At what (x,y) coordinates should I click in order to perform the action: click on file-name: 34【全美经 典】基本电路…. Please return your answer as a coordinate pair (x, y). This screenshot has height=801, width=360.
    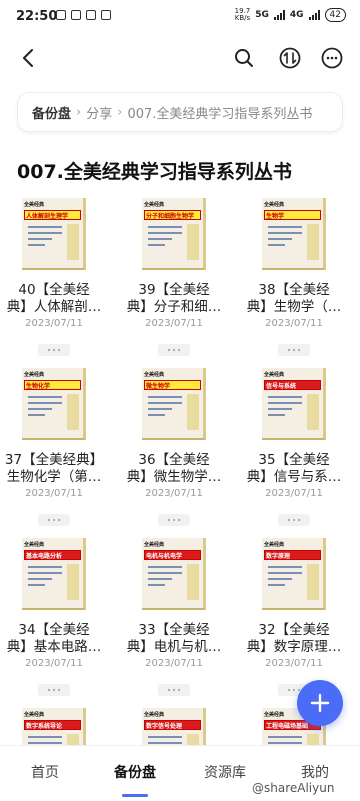
    Looking at the image, I should click on (54, 638).